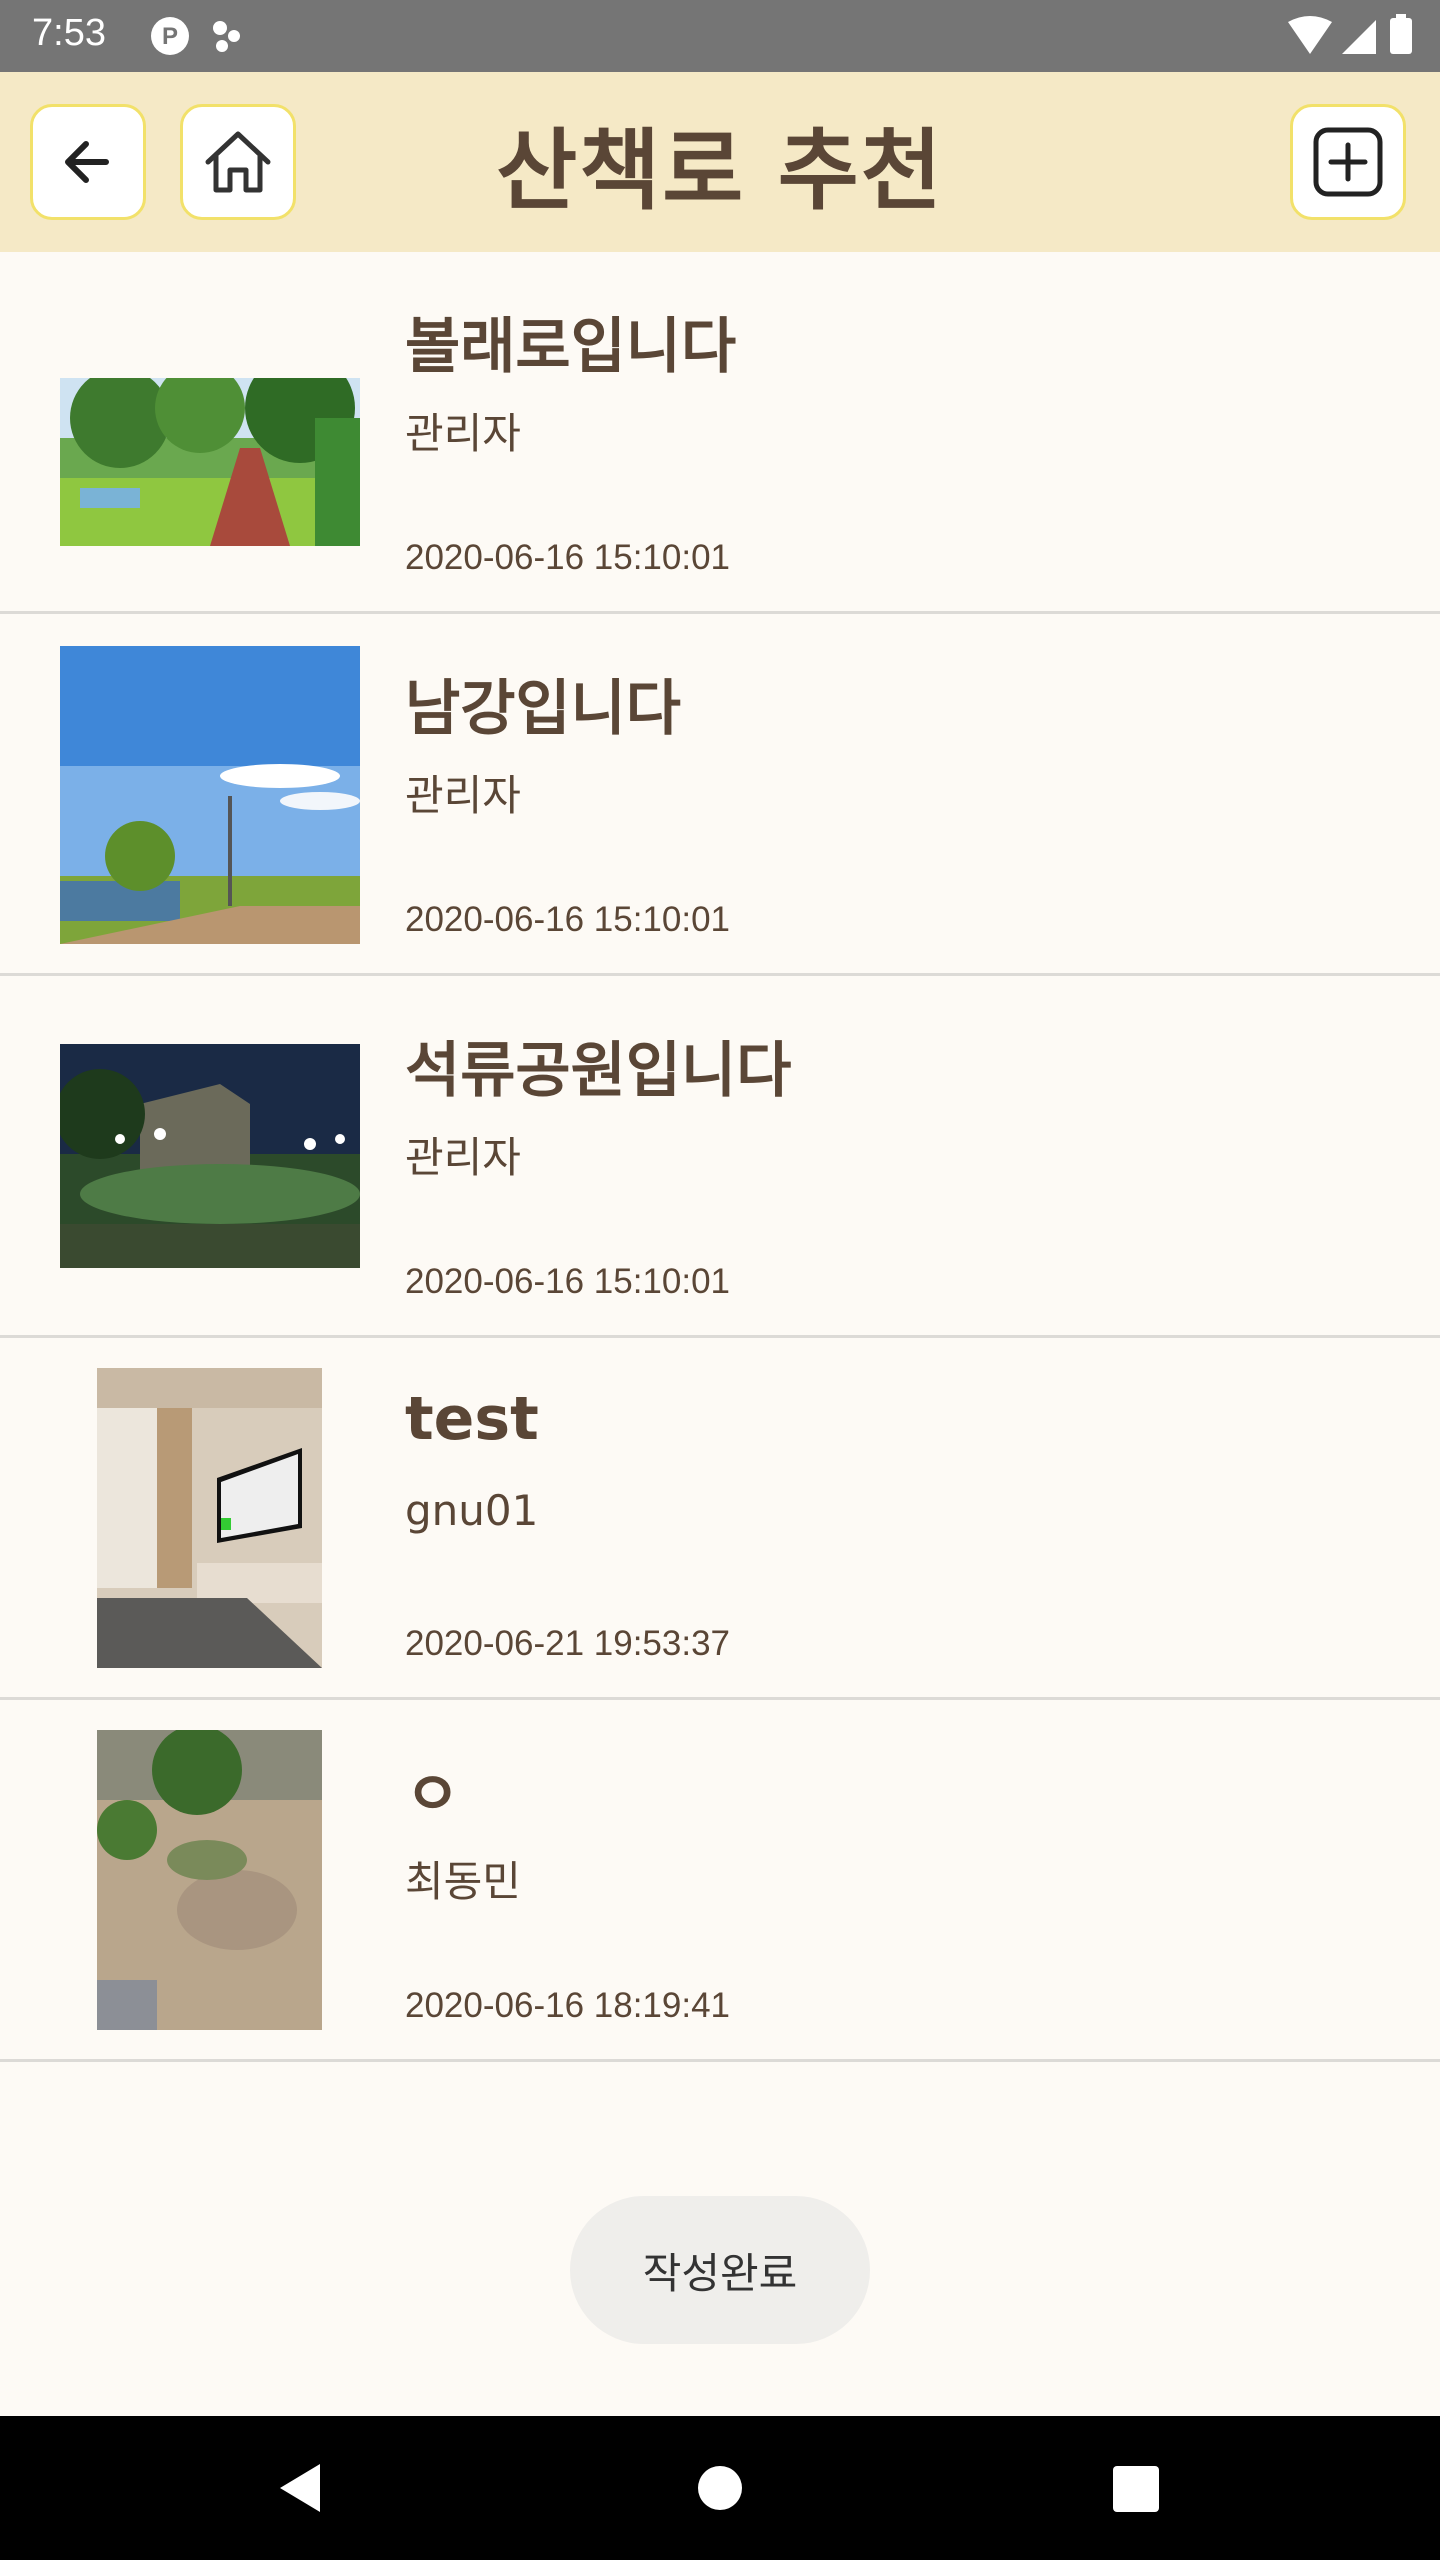 The height and width of the screenshot is (2560, 1440). Describe the element at coordinates (1351, 38) in the screenshot. I see `system-icons` at that location.